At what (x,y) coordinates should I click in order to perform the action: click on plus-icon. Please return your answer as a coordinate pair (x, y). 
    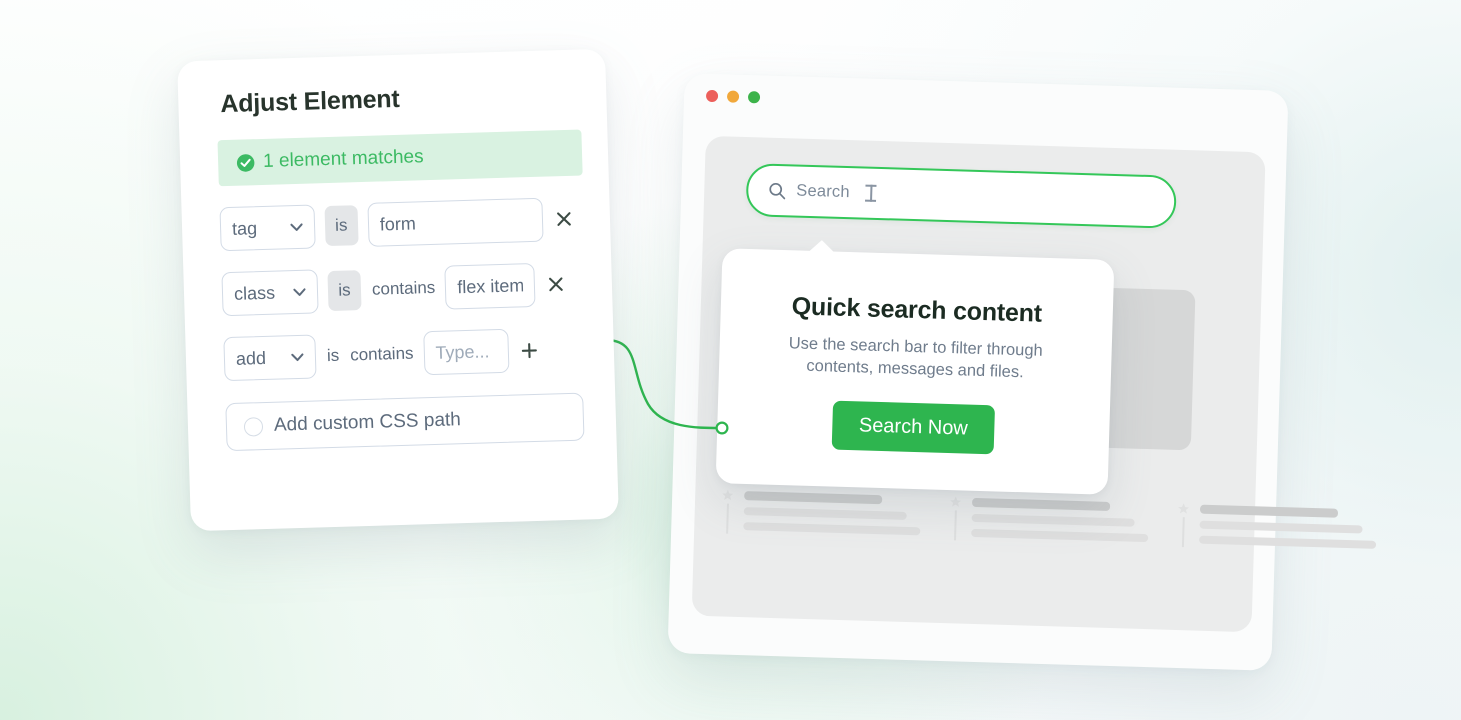
    Looking at the image, I should click on (529, 350).